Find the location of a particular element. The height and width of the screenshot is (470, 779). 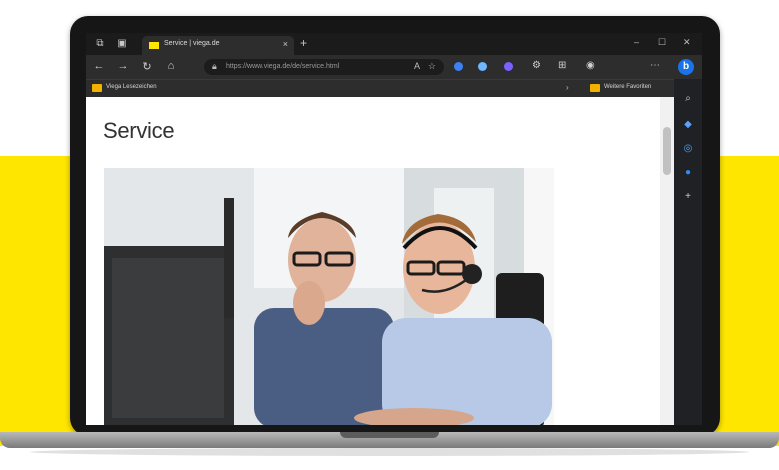

other-favorites: Weitere Favoriten is located at coordinates (627, 87).